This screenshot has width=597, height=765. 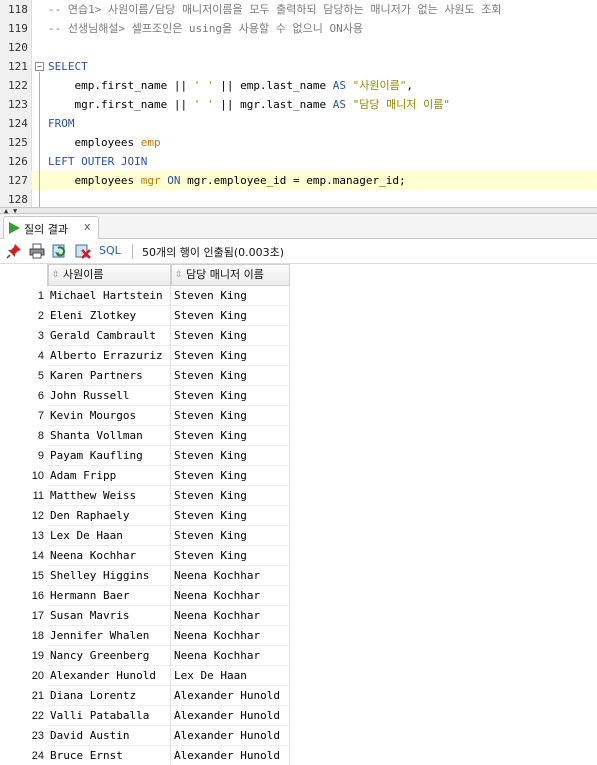 I want to click on table-row: 7 Kevin Mourgos Steven King, so click(x=145, y=416).